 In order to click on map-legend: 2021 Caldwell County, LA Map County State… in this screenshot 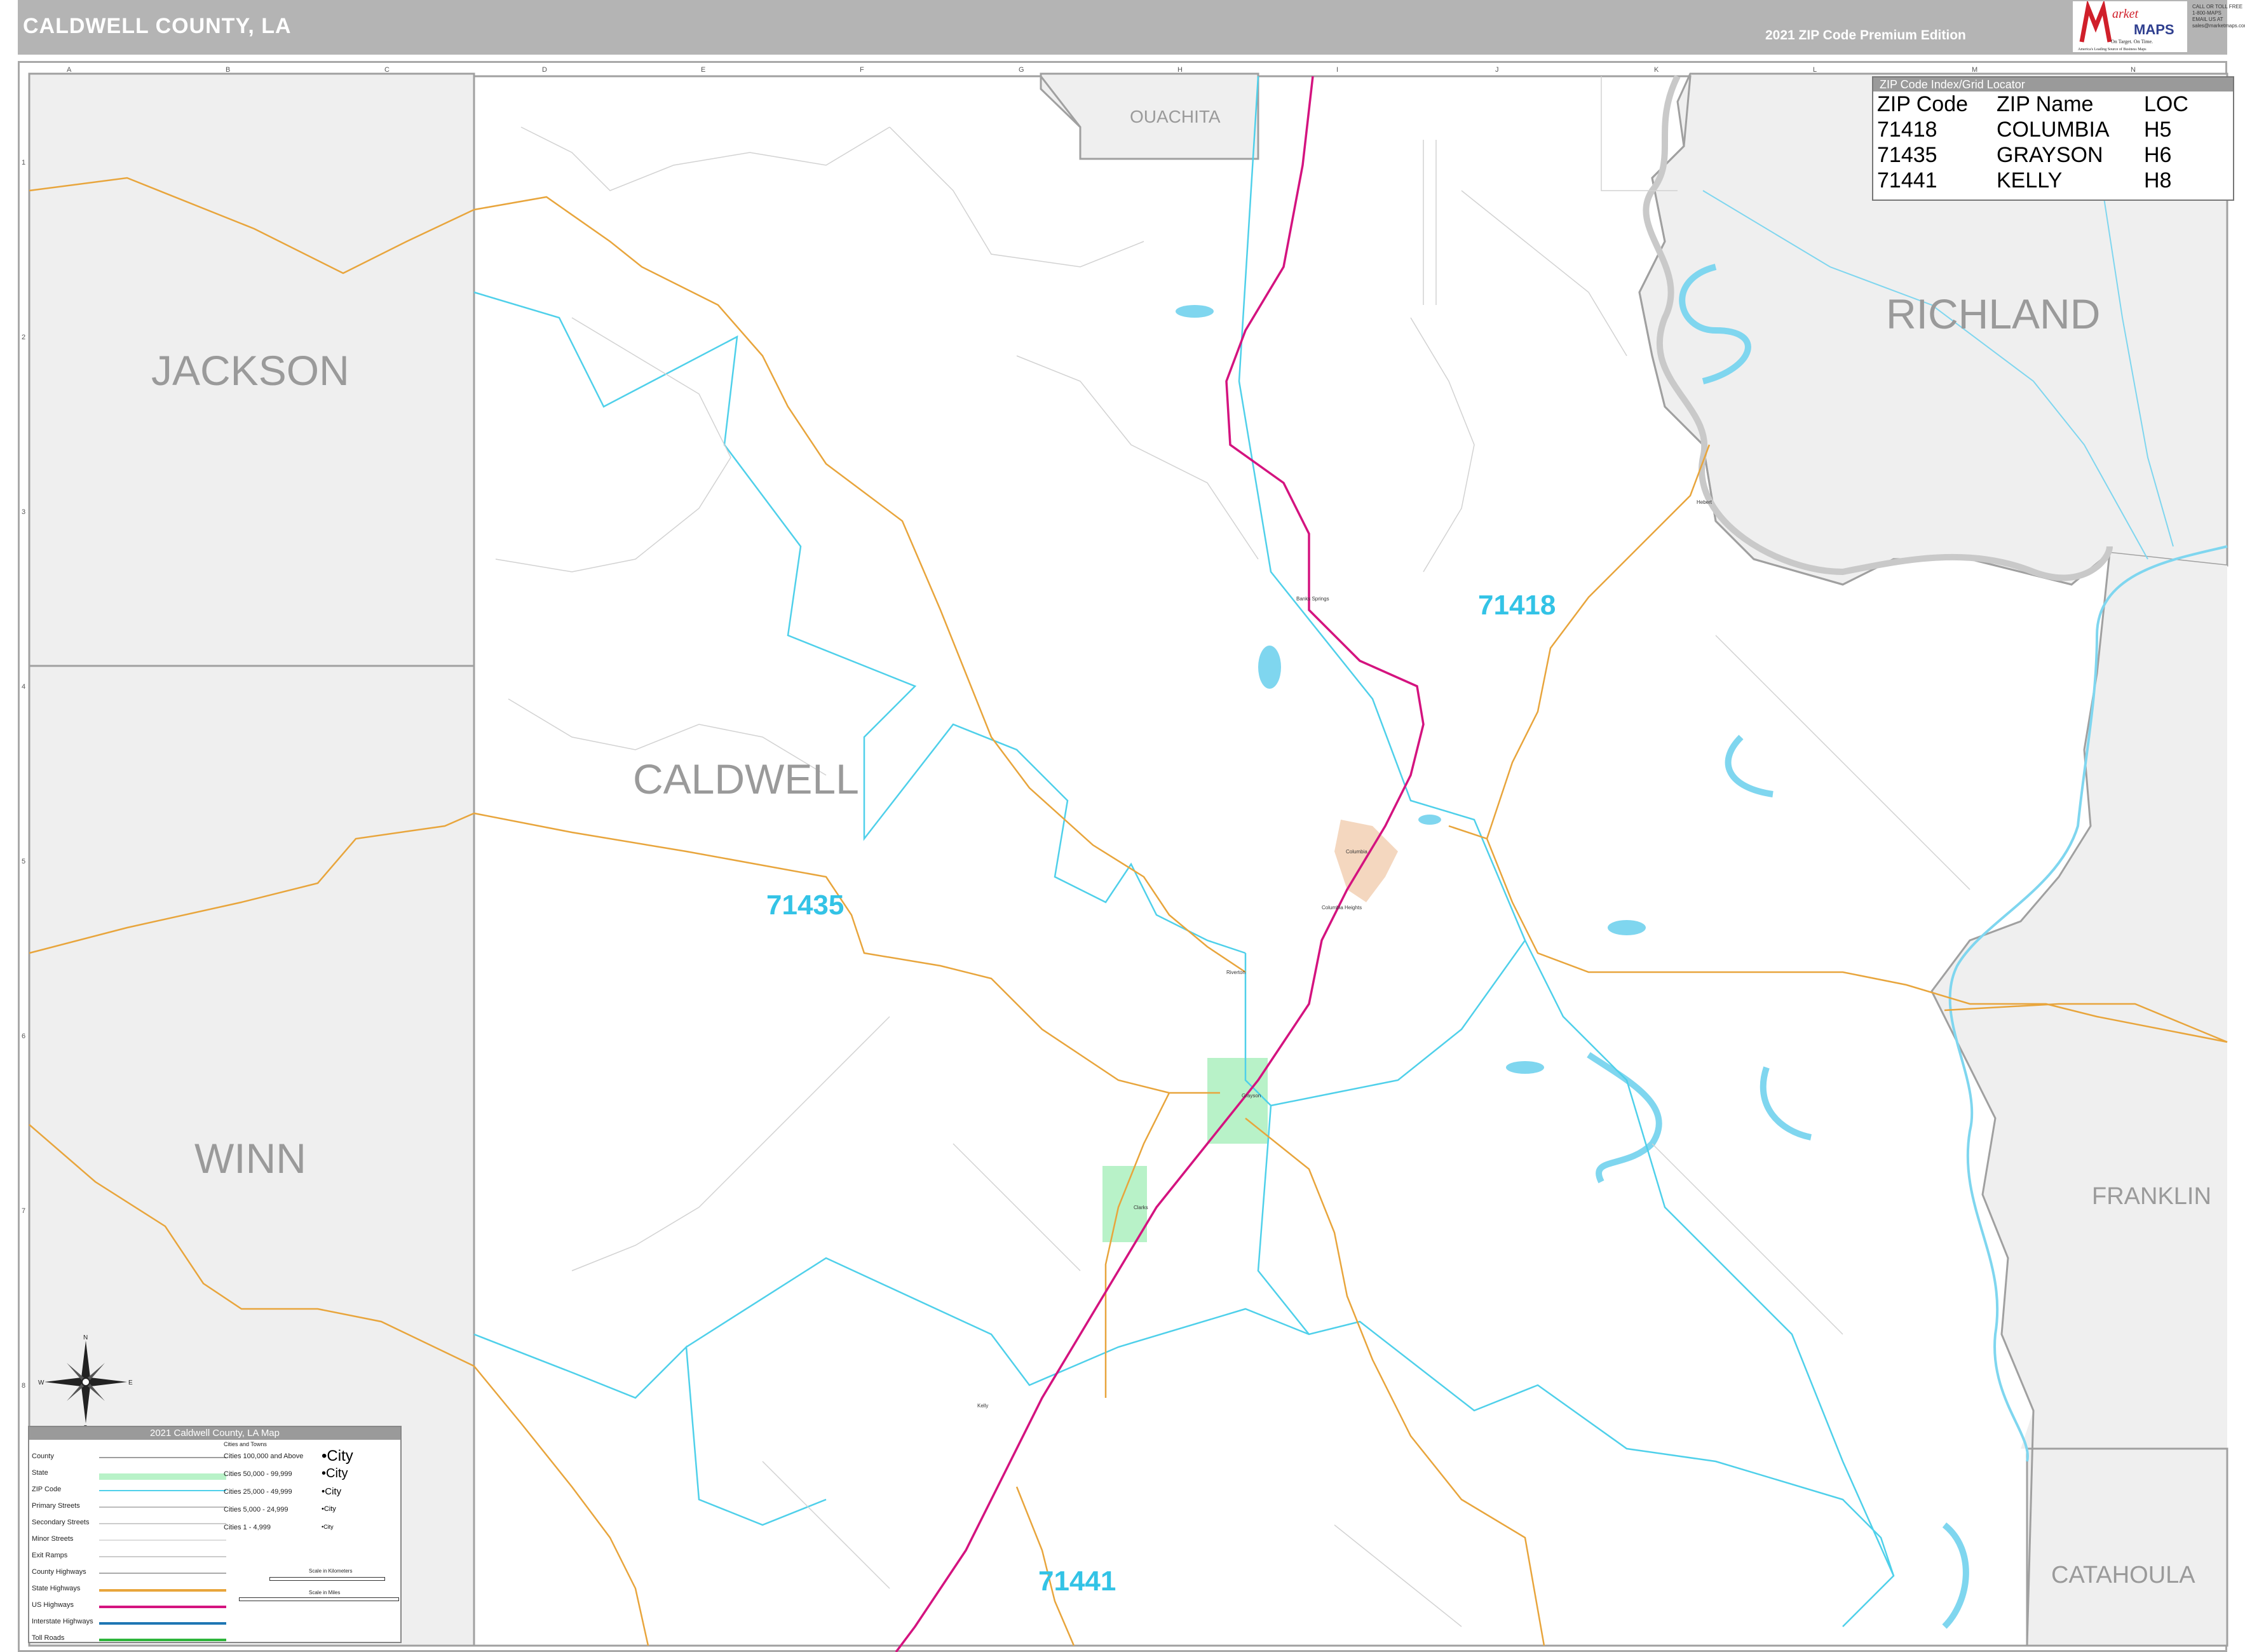, I will do `click(215, 1535)`.